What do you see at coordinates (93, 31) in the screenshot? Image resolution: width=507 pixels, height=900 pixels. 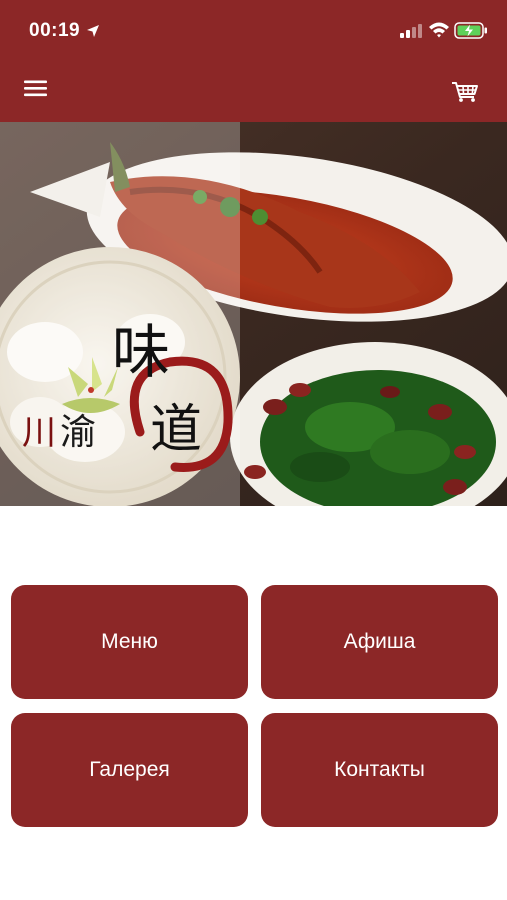 I see `location-arrow-icon` at bounding box center [93, 31].